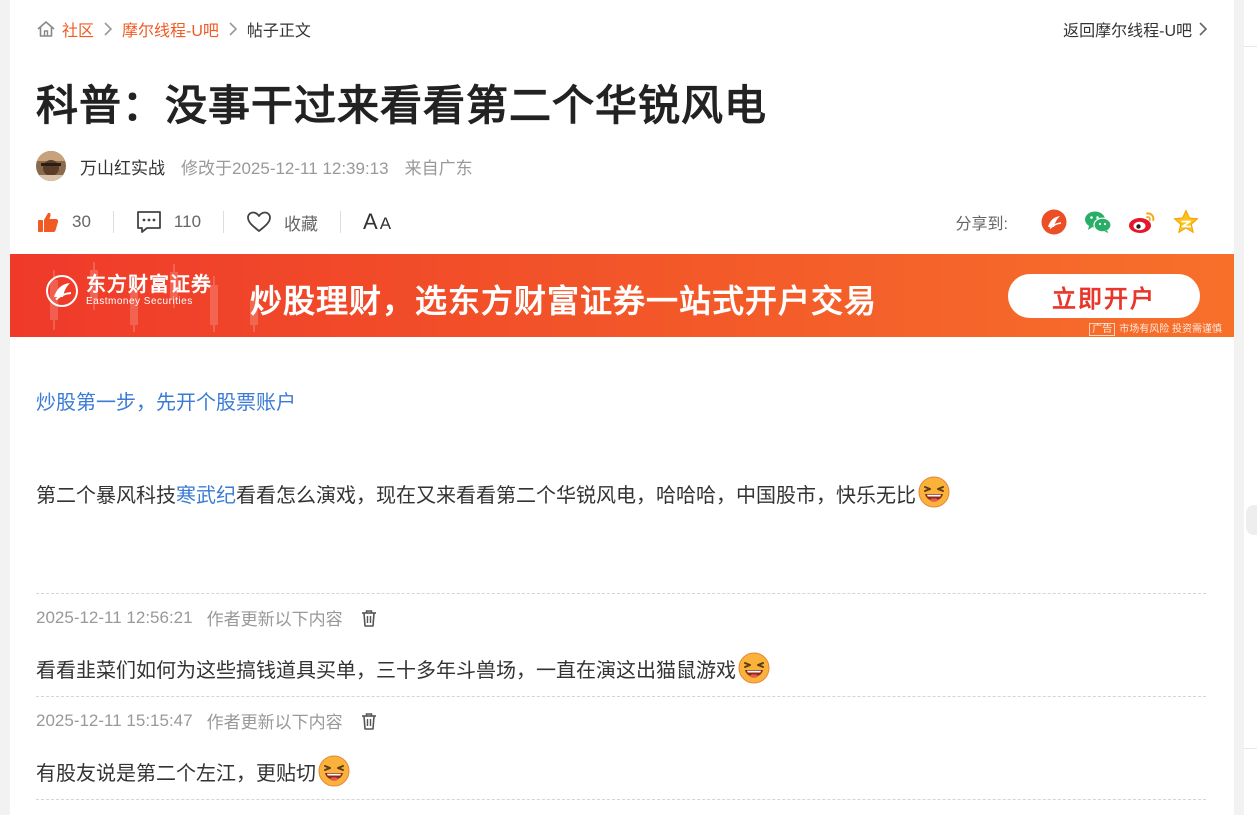 The height and width of the screenshot is (815, 1257). Describe the element at coordinates (122, 166) in the screenshot. I see `author-name: 万山红实战` at that location.